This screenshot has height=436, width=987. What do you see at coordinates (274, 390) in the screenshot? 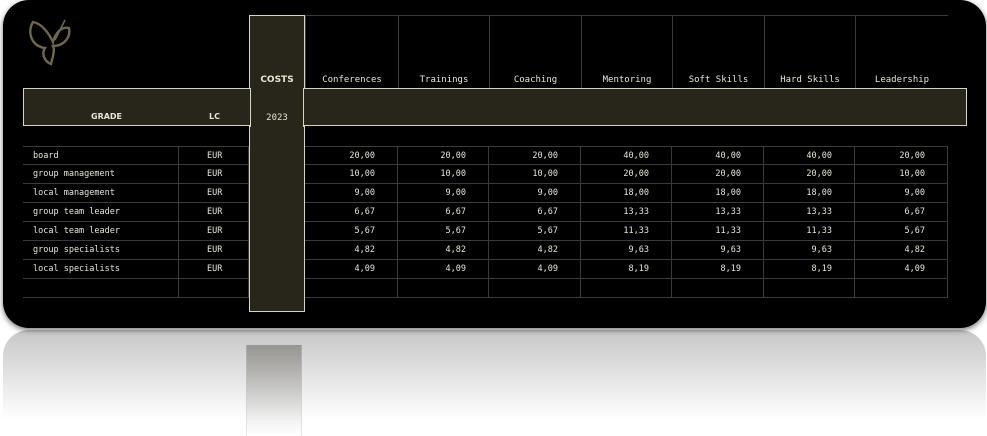
I see `reflection-column` at bounding box center [274, 390].